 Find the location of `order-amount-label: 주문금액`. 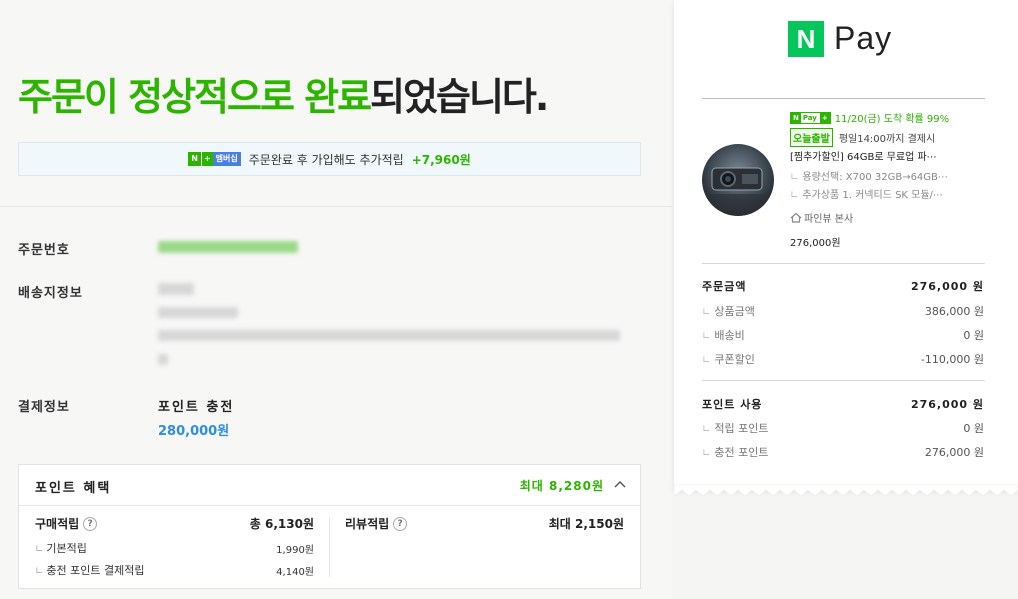

order-amount-label: 주문금액 is located at coordinates (724, 286).